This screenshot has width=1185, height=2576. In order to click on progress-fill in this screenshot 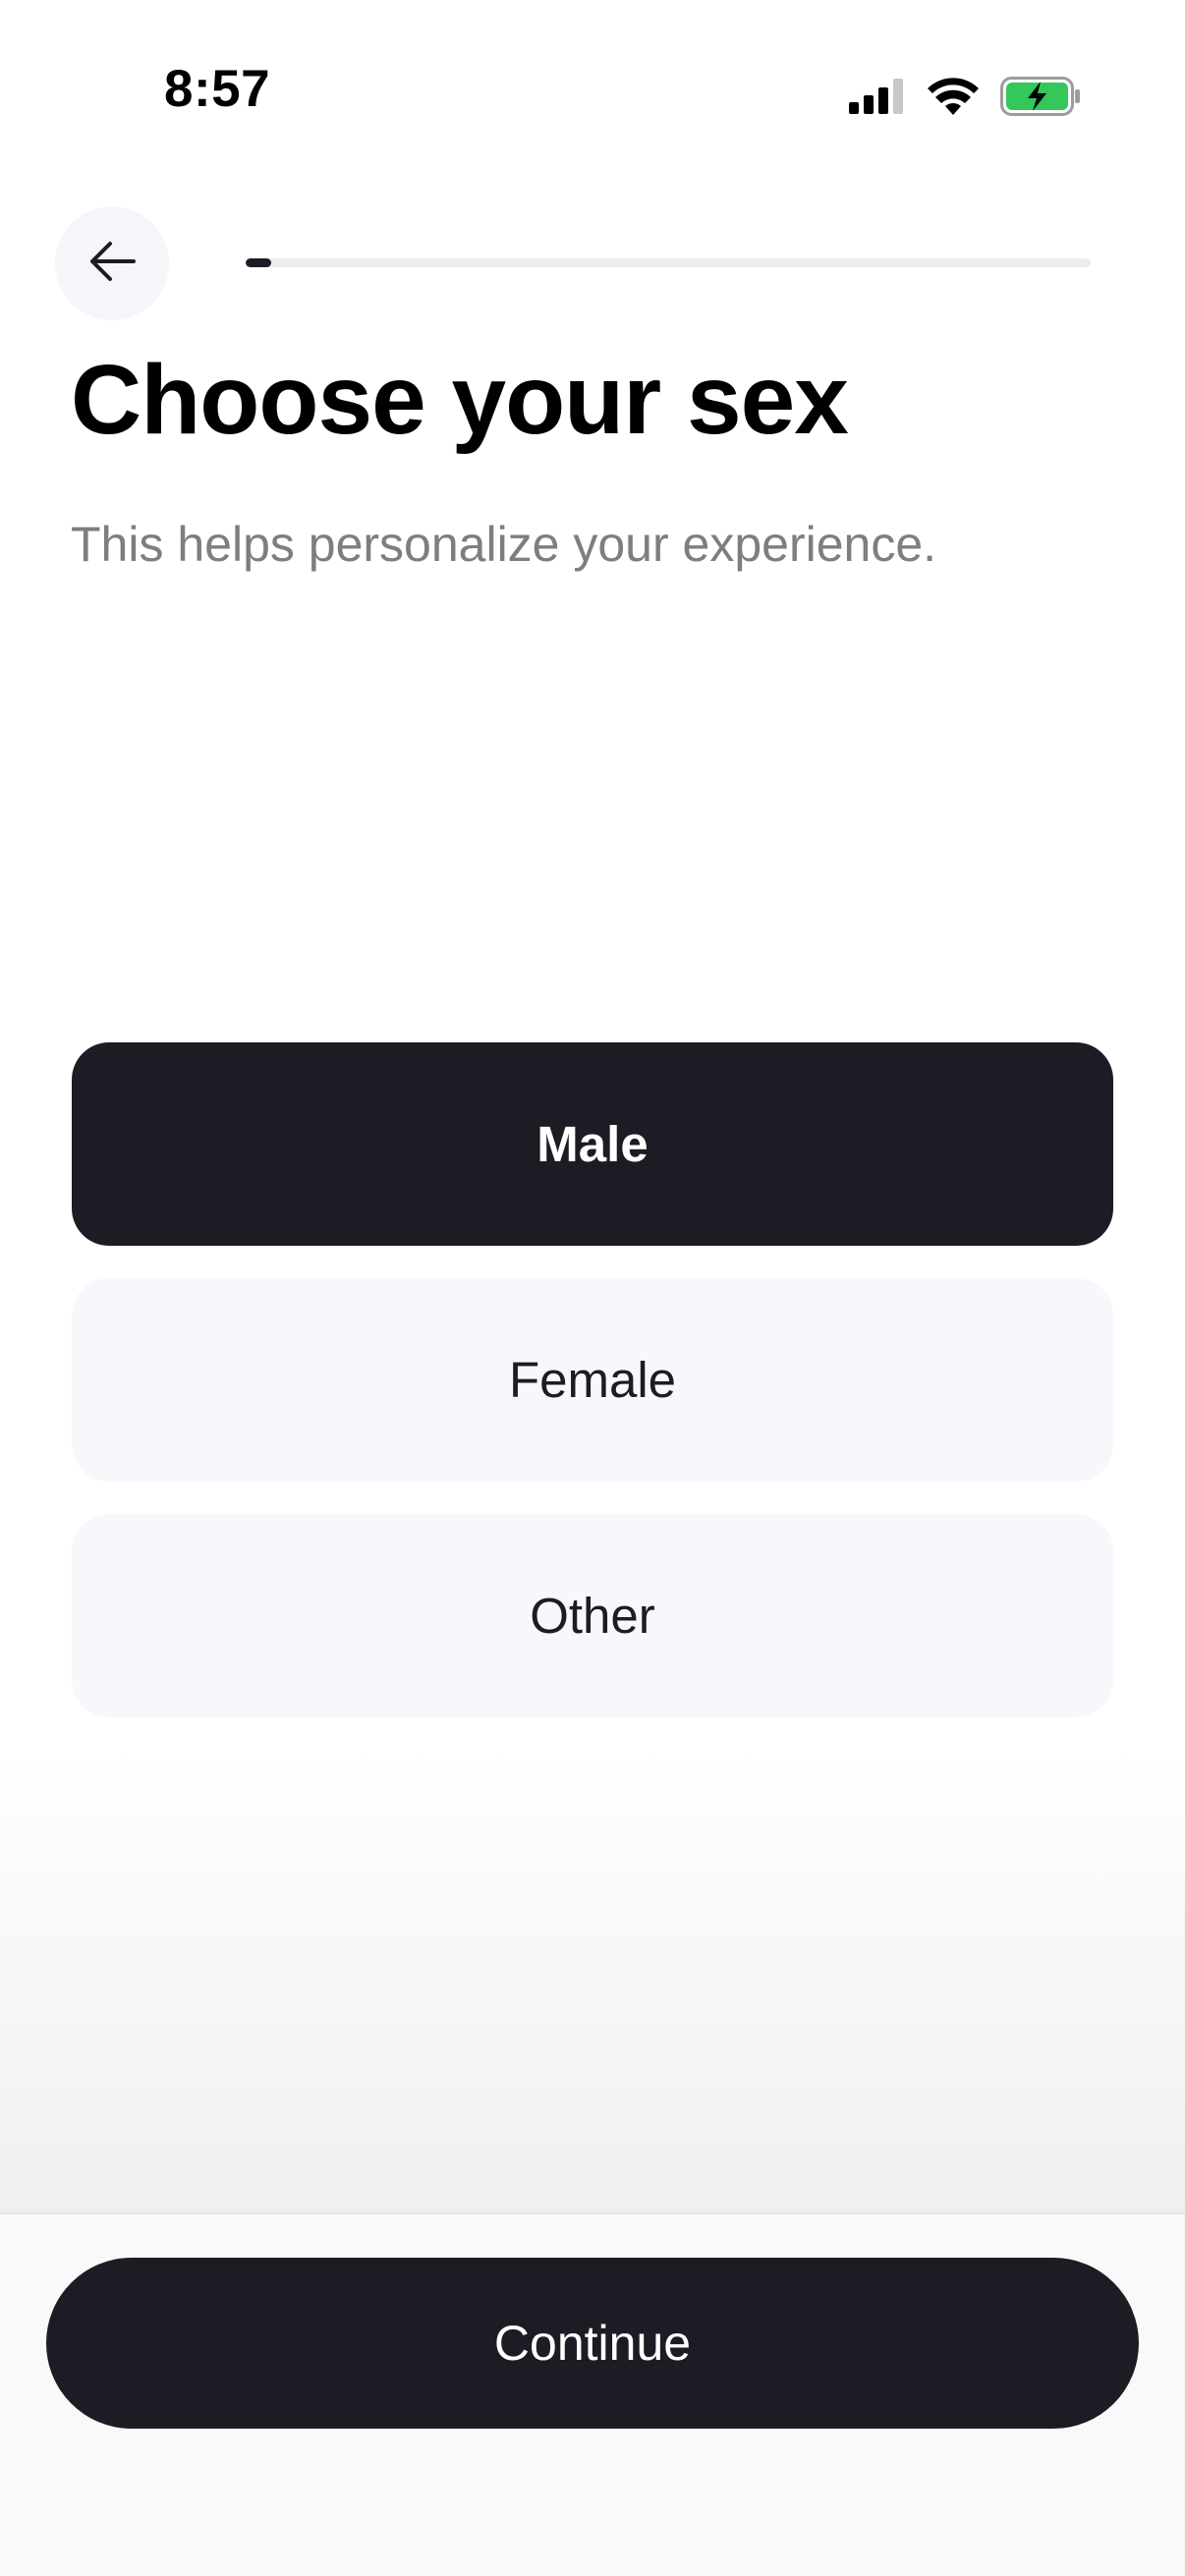, I will do `click(258, 262)`.